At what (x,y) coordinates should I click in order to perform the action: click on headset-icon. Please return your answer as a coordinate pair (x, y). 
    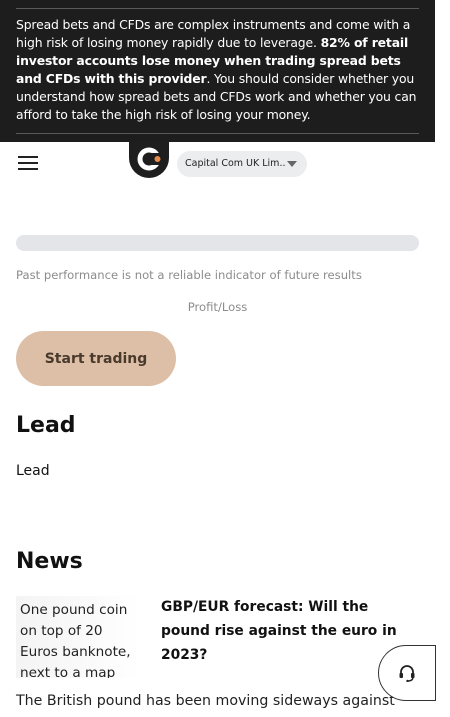
    Looking at the image, I should click on (407, 673).